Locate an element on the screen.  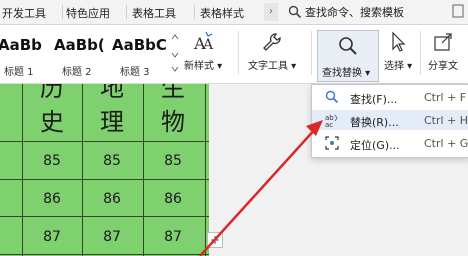
header-biology-bottom: 物 is located at coordinates (173, 119).